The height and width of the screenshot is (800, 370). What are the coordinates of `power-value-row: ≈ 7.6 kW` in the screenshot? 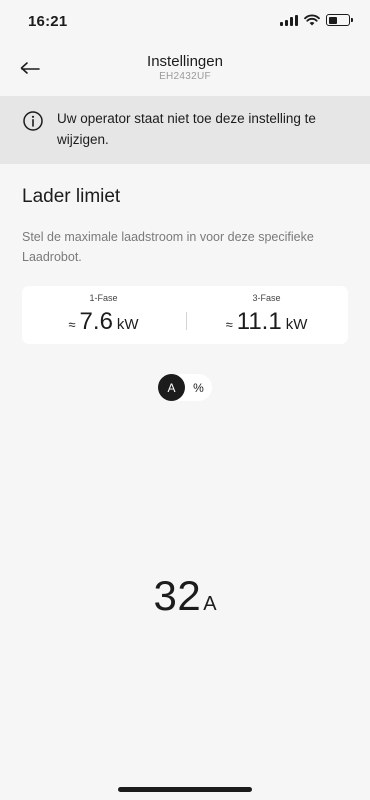 It's located at (103, 322).